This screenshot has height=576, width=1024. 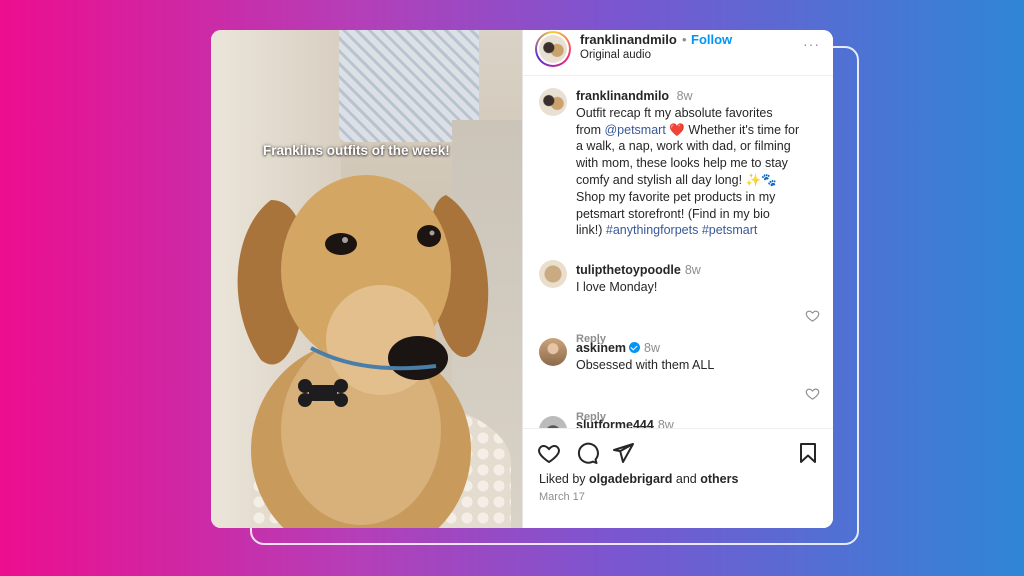 I want to click on header-username: franklinandmilo, so click(x=628, y=39).